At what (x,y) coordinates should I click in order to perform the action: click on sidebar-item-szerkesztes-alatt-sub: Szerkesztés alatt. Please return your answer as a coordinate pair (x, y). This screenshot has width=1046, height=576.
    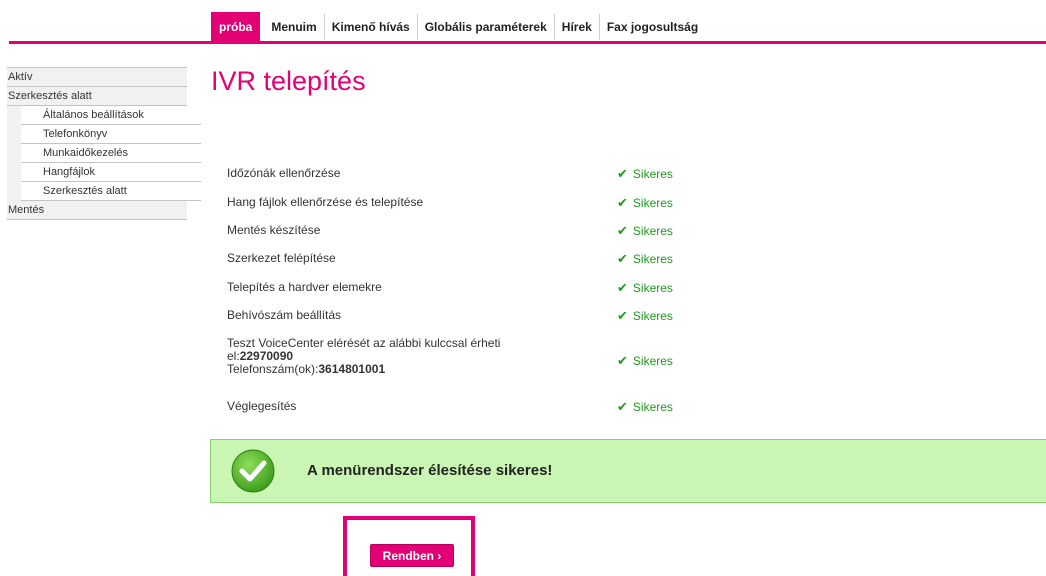
    Looking at the image, I should click on (111, 191).